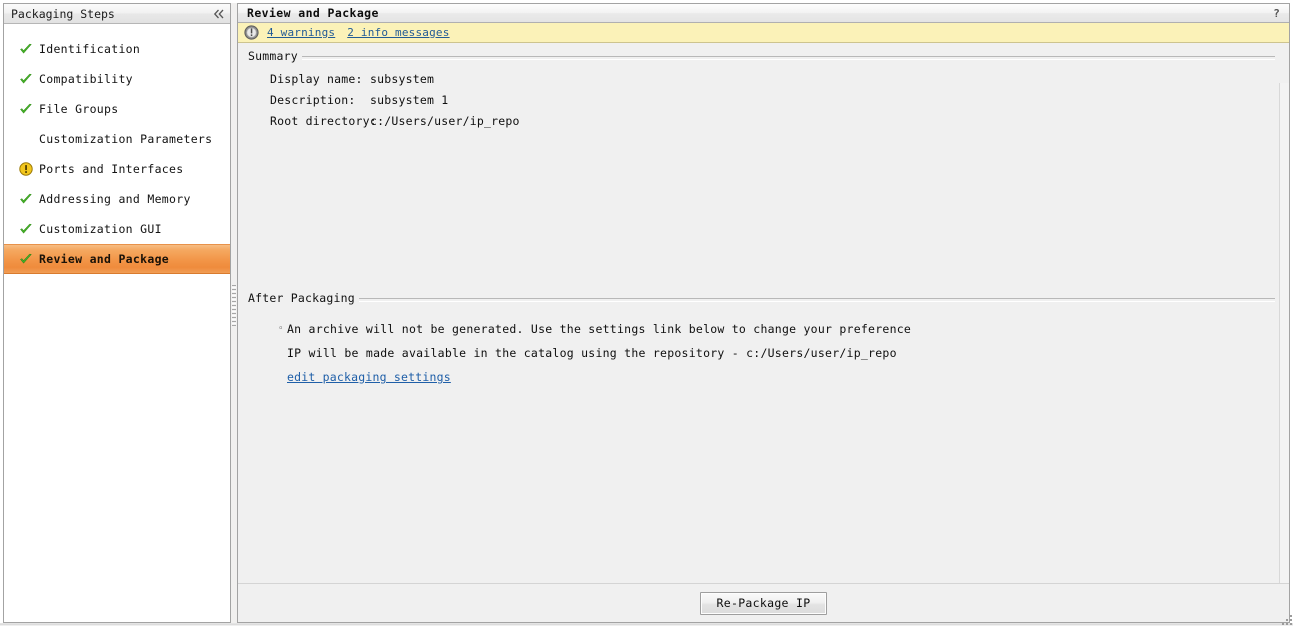 The image size is (1293, 626). I want to click on warnings-link: 4 warnings, so click(301, 32).